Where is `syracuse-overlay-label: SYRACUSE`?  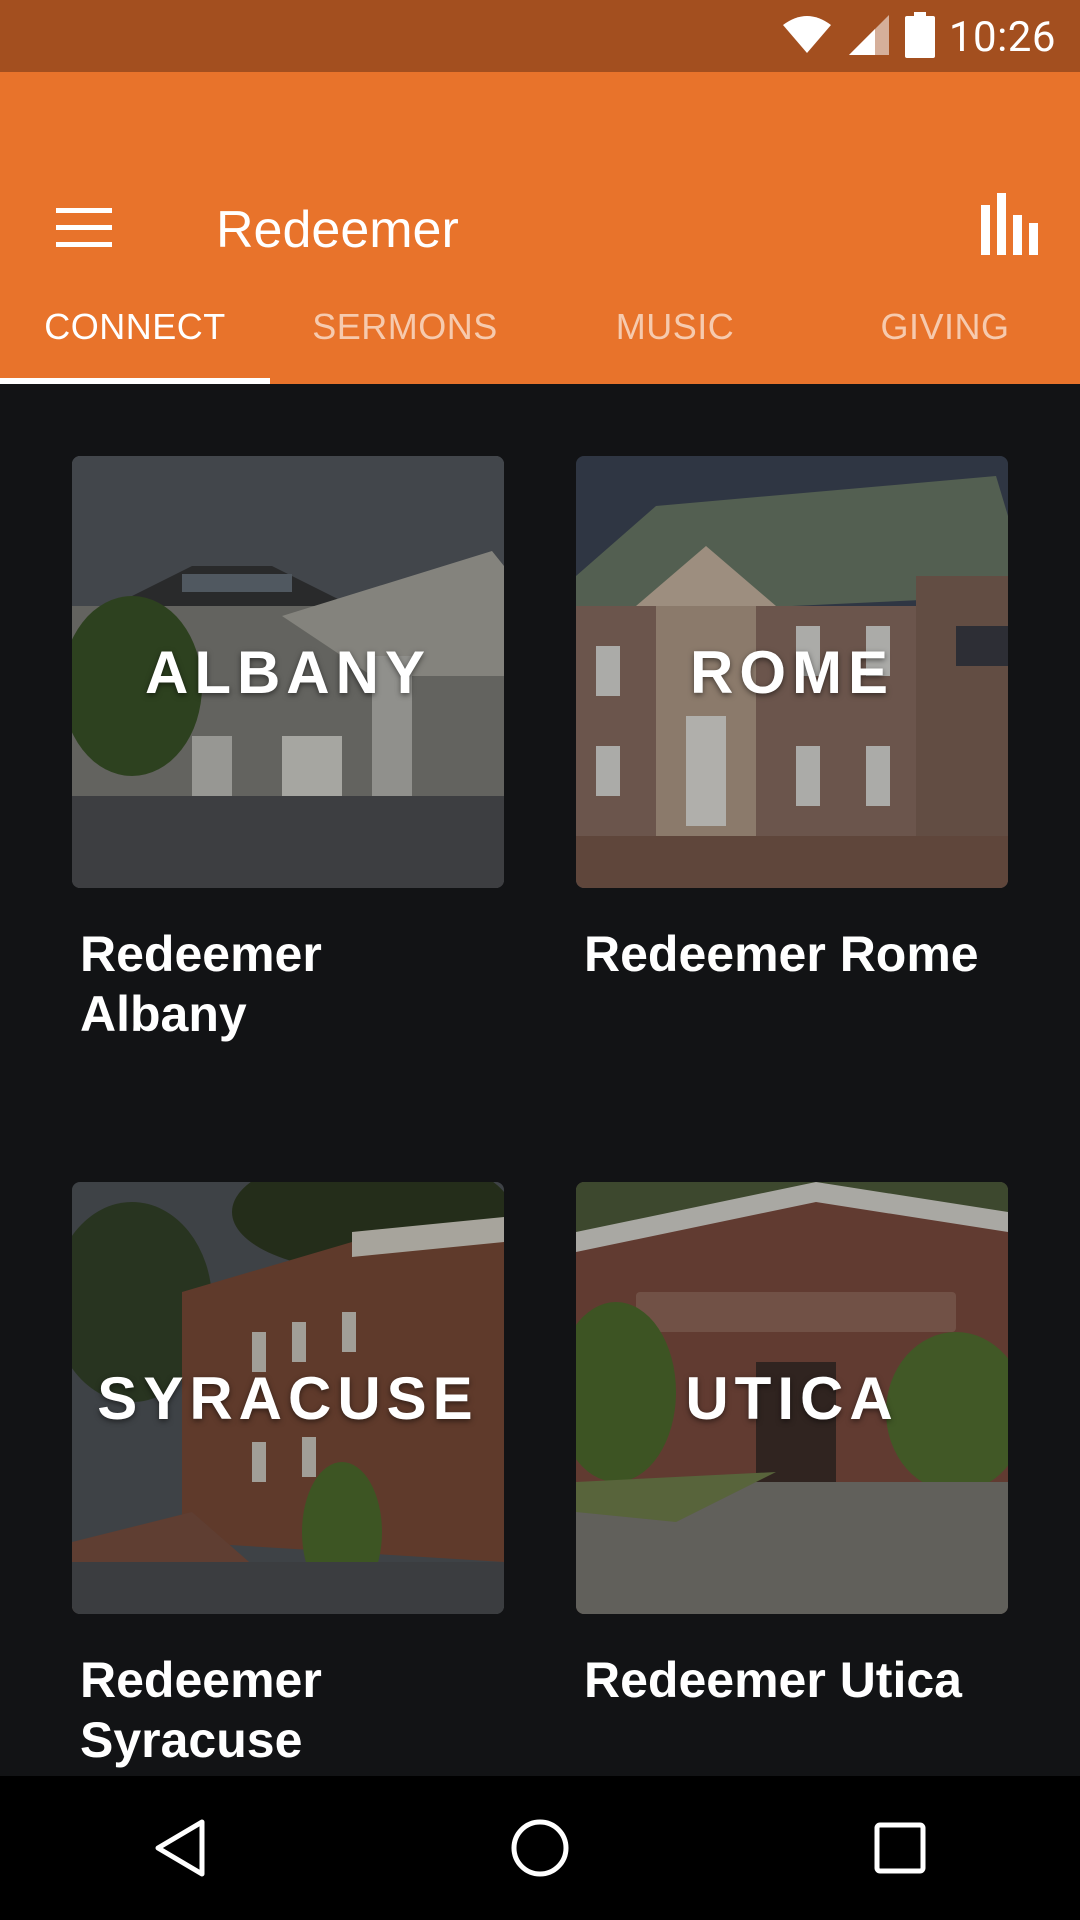 syracuse-overlay-label: SYRACUSE is located at coordinates (288, 1398).